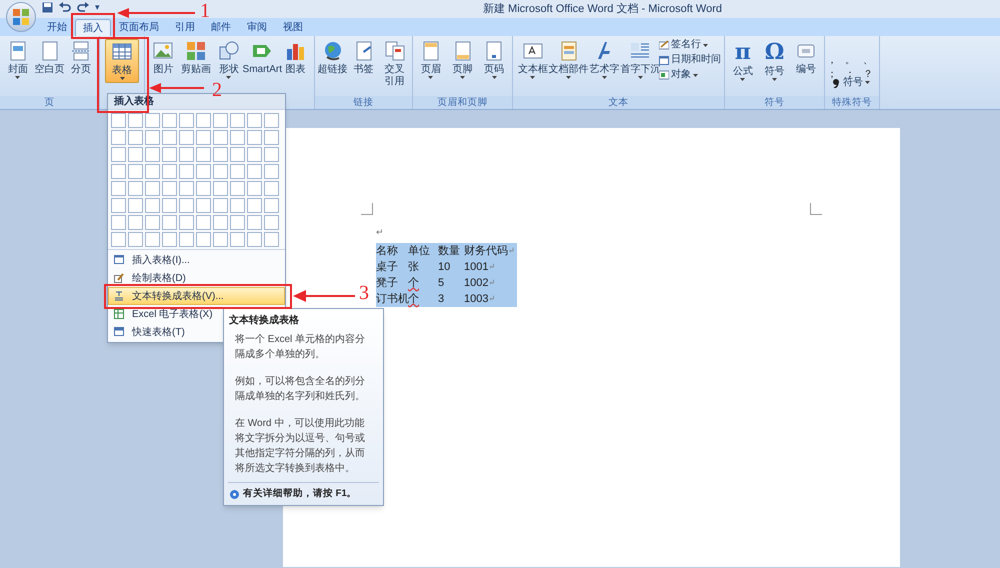 The image size is (1000, 568). Describe the element at coordinates (850, 61) in the screenshot. I see `symbol-button: 。` at that location.